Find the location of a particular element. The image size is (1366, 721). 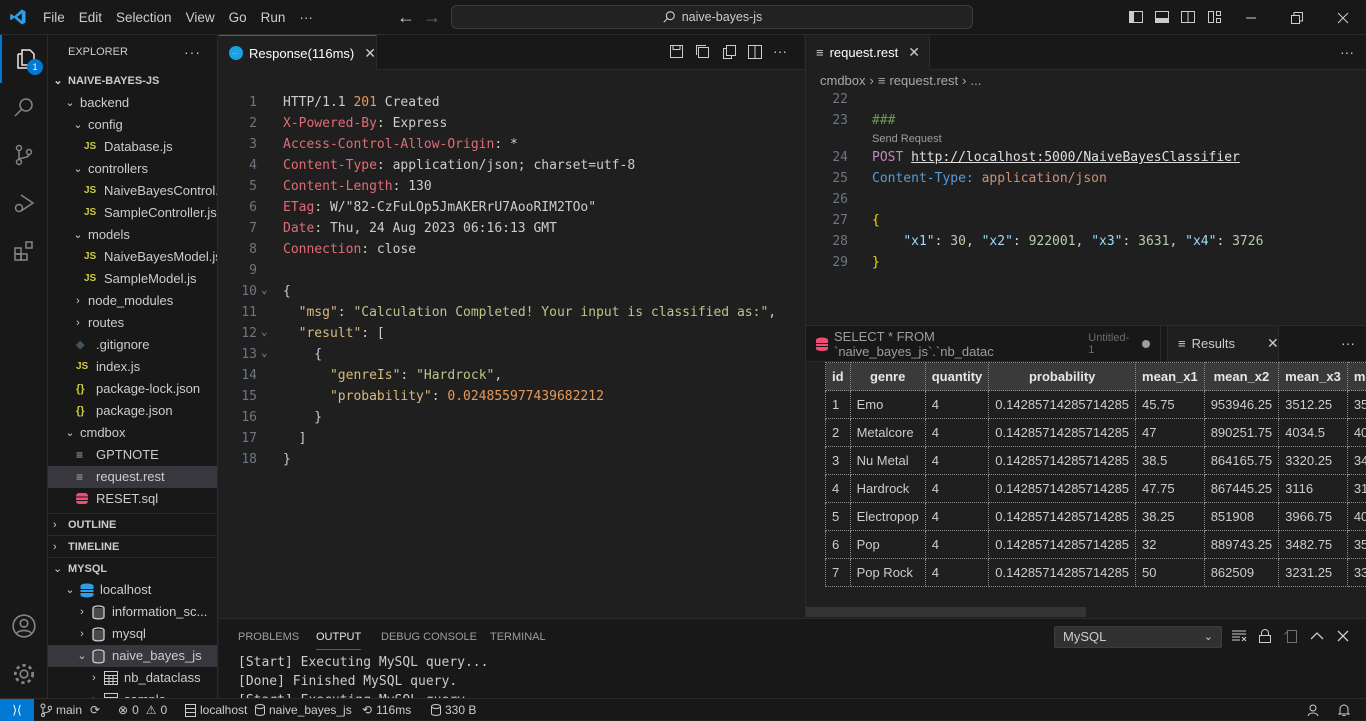

tree-folder: ⌄cmdbox is located at coordinates (132, 433).